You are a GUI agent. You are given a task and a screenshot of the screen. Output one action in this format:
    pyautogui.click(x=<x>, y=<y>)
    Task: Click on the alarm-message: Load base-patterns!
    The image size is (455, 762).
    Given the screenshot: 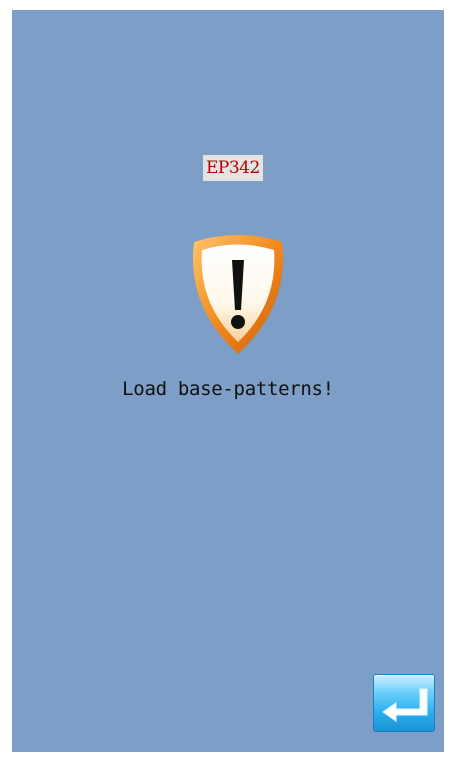 What is the action you would take?
    pyautogui.click(x=228, y=389)
    